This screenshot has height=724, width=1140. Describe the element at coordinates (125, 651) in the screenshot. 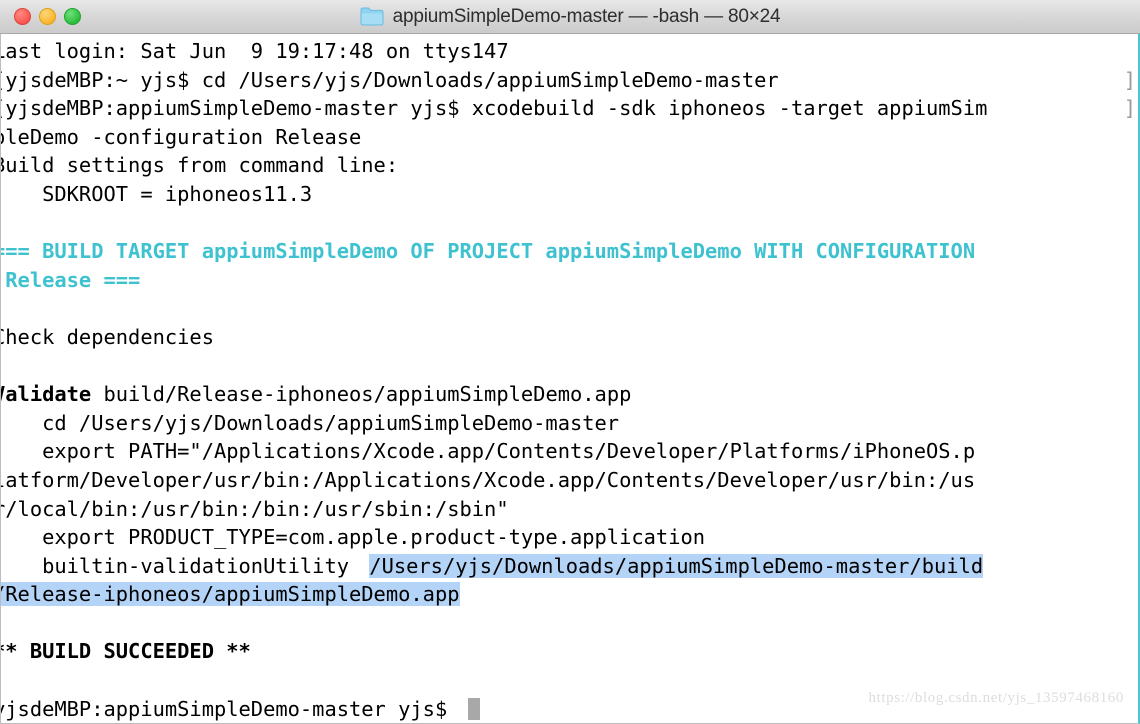

I see `build-succeeded-text: ** BUILD SUCCEEDED **` at that location.